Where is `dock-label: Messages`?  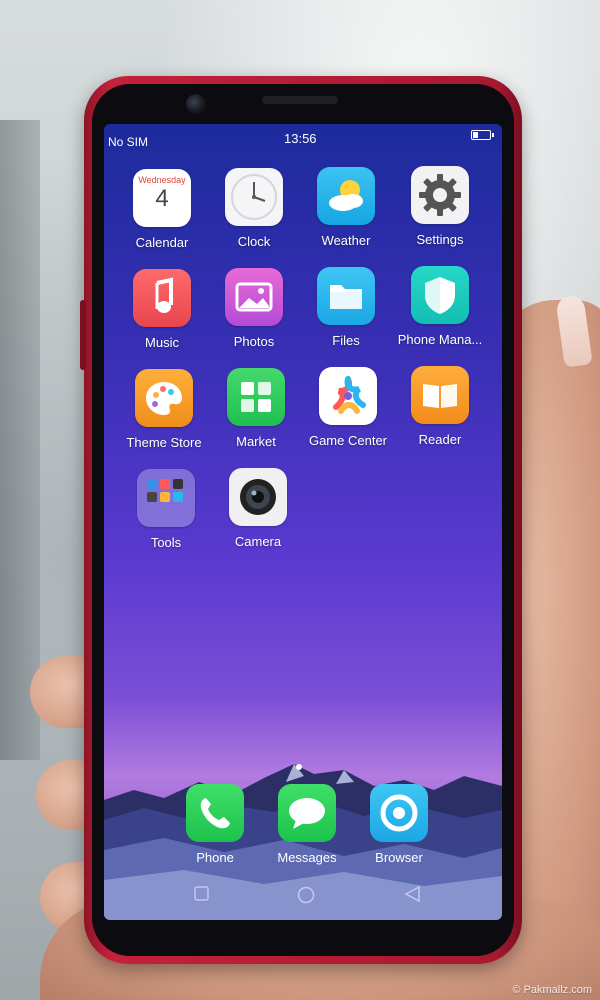
dock-label: Messages is located at coordinates (307, 857).